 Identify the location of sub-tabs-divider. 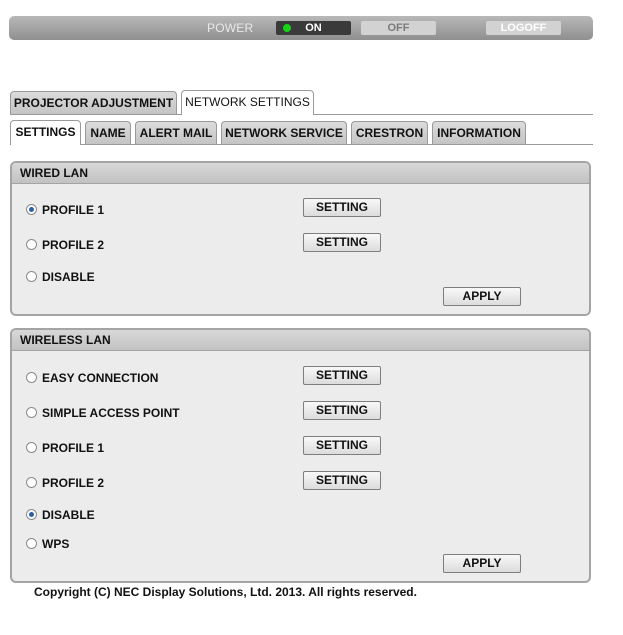
(301, 144).